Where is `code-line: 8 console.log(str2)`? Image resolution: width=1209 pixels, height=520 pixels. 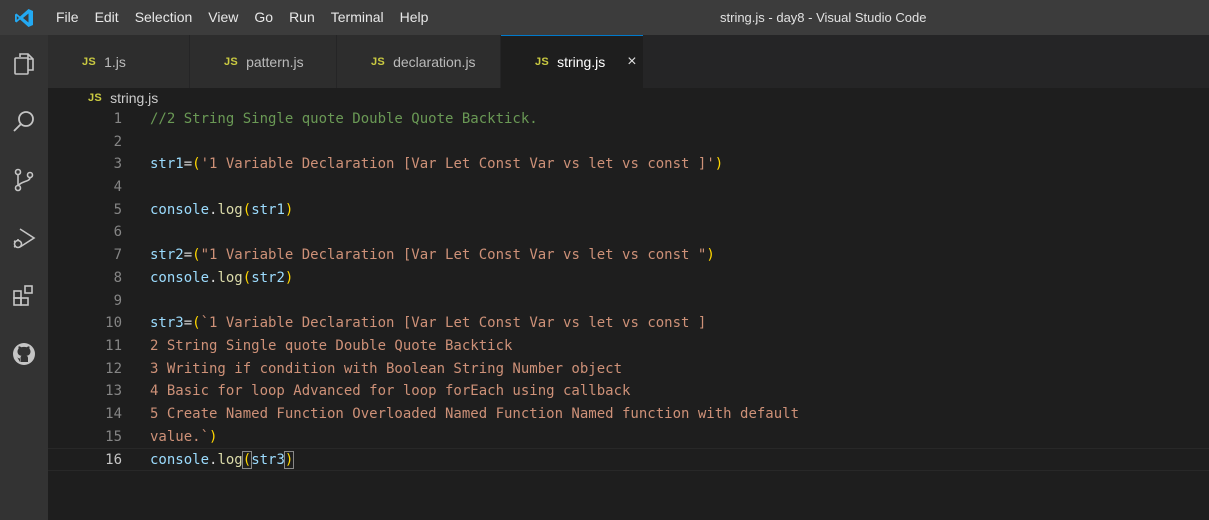
code-line: 8 console.log(str2) is located at coordinates (628, 278).